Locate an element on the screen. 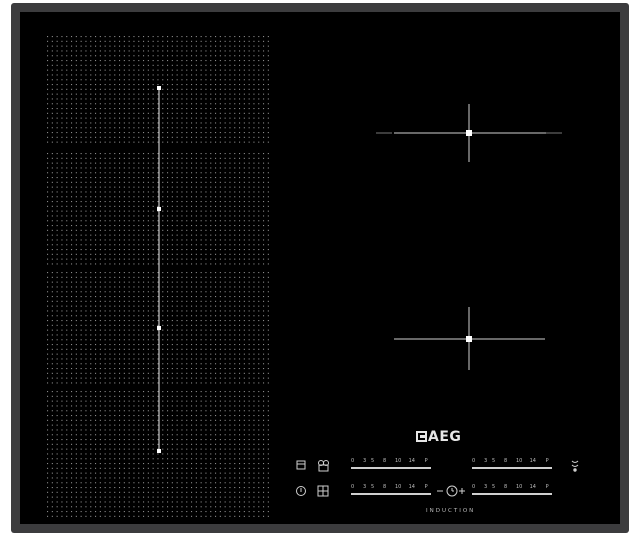  plus-icon is located at coordinates (462, 491).